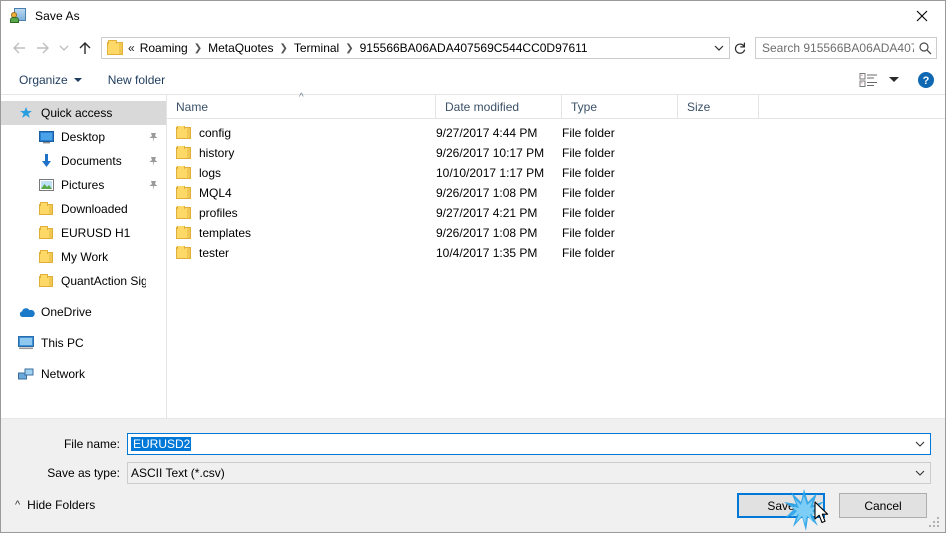 This screenshot has width=946, height=533. I want to click on sidebar-item-onedrive: OneDrive, so click(83, 312).